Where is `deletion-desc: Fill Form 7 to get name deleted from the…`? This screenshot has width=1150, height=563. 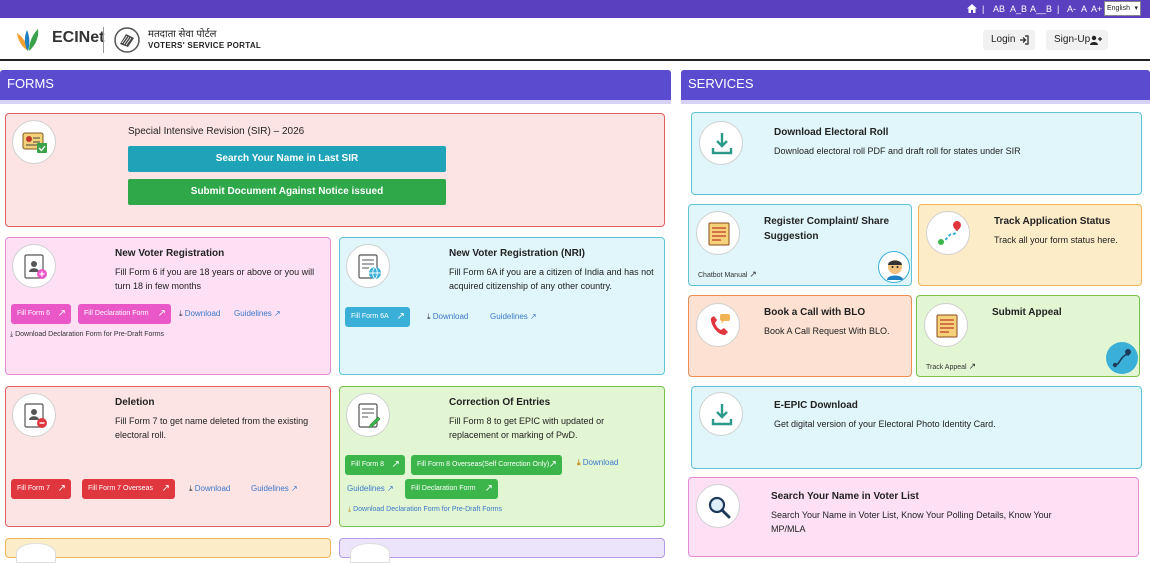
deletion-desc: Fill Form 7 to get name deleted from the… is located at coordinates (212, 428).